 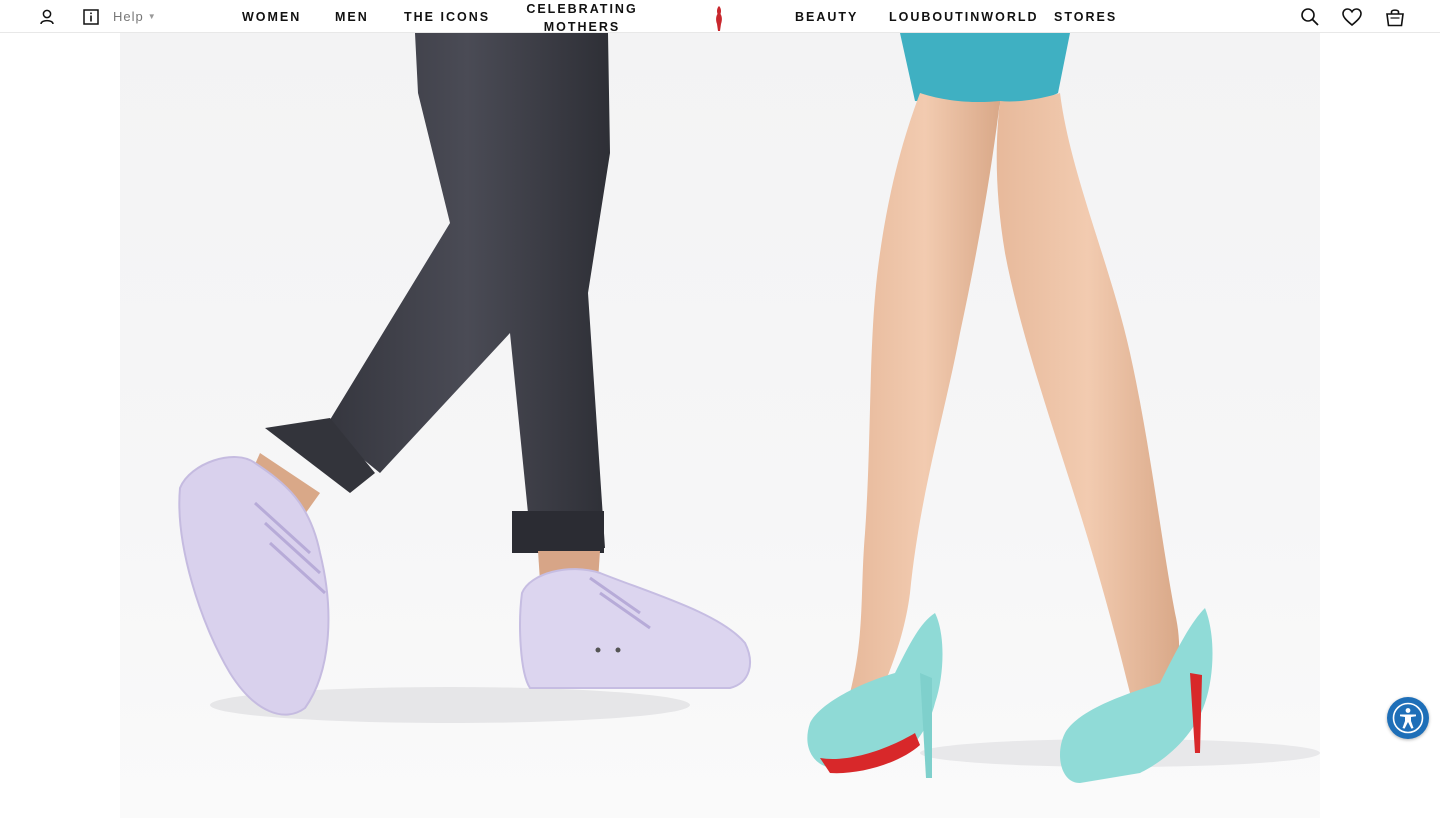 What do you see at coordinates (1085, 17) in the screenshot?
I see `nav-stores: STORES` at bounding box center [1085, 17].